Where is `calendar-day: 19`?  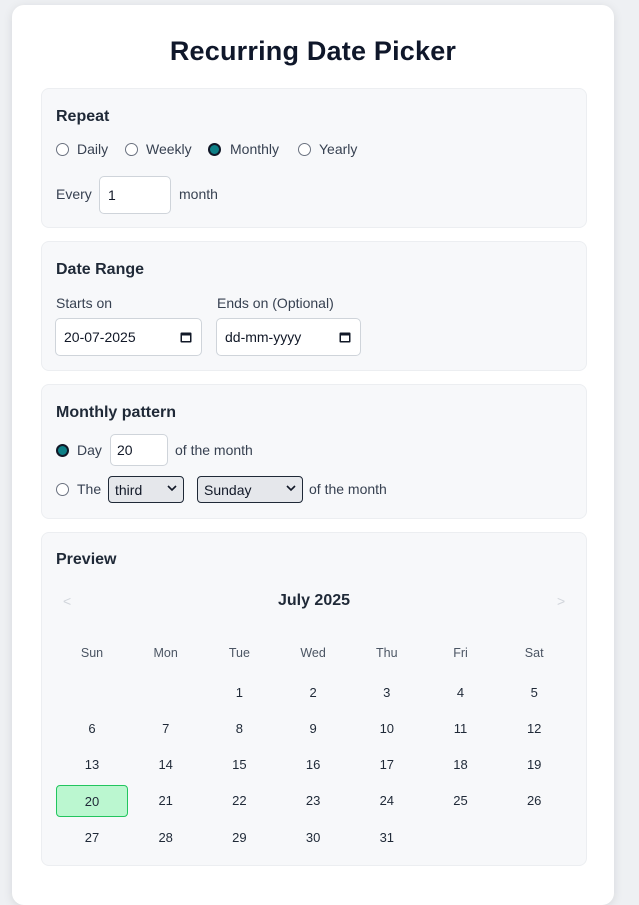 calendar-day: 19 is located at coordinates (534, 765).